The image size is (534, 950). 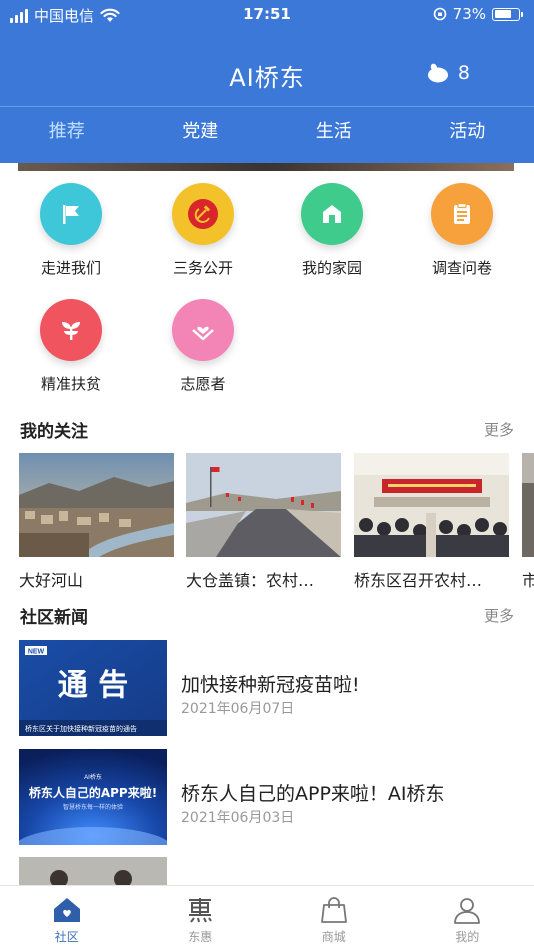 What do you see at coordinates (334, 910) in the screenshot?
I see `shopping-bag-icon` at bounding box center [334, 910].